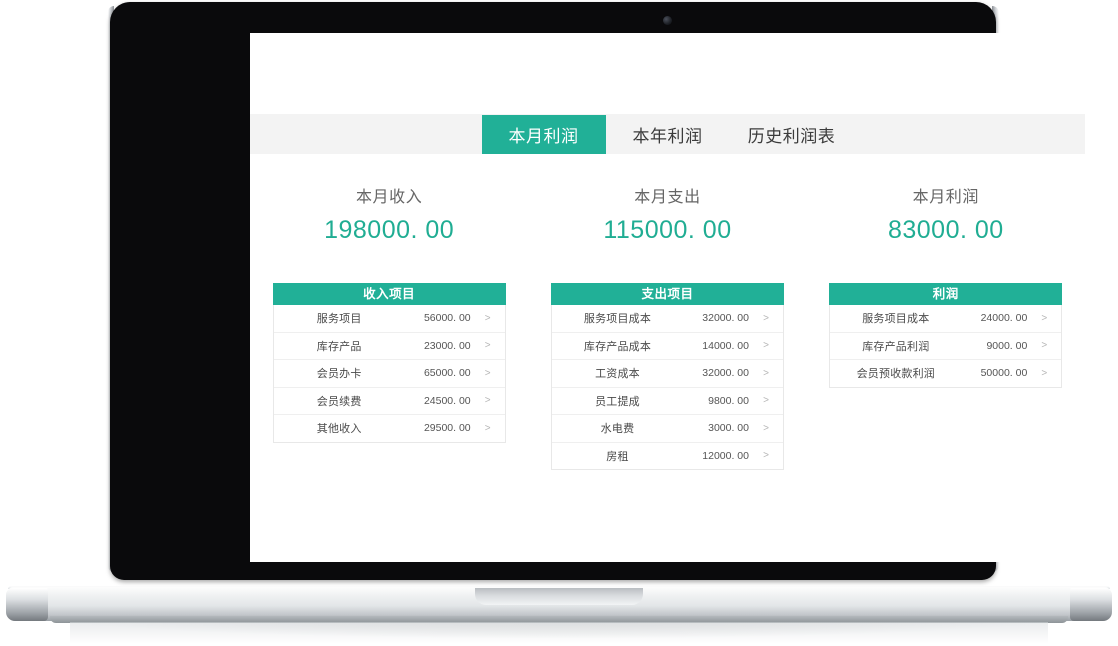 The height and width of the screenshot is (646, 1118). What do you see at coordinates (617, 401) in the screenshot?
I see `row-label: 员工提成` at bounding box center [617, 401].